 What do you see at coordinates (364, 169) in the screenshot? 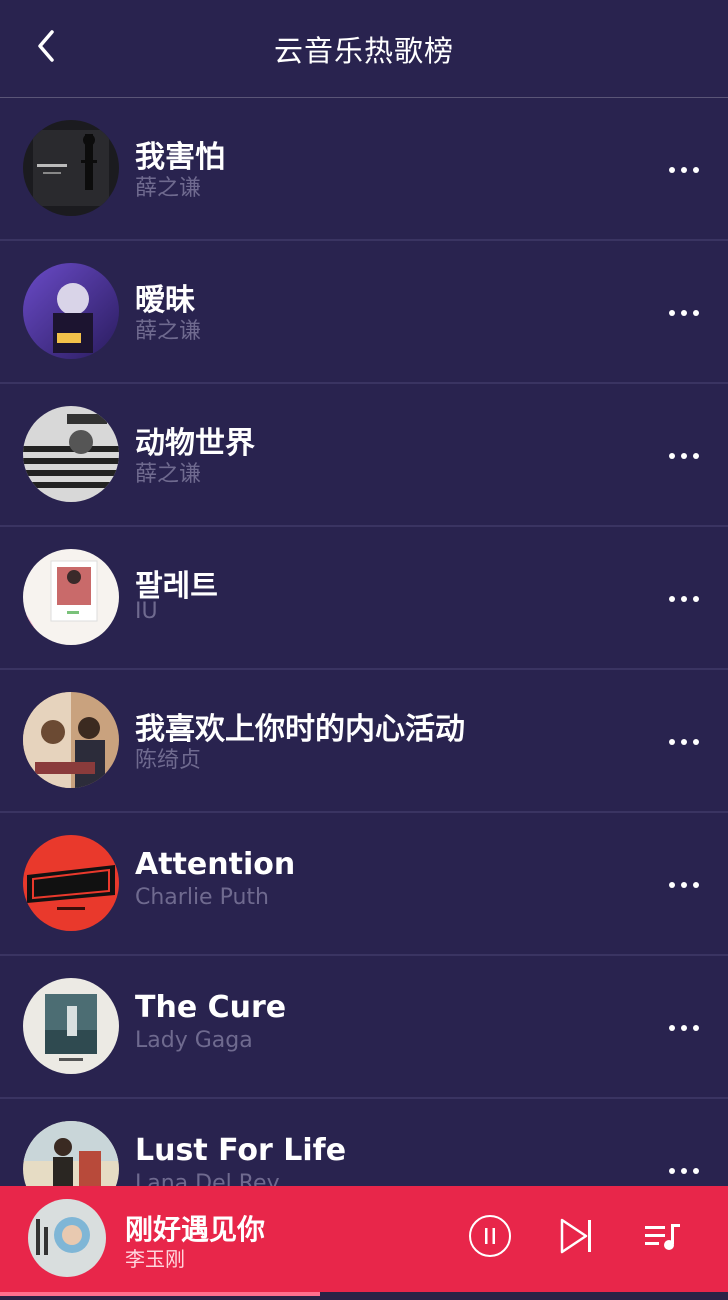
I see `song-row: 我害怕 薛之谦` at bounding box center [364, 169].